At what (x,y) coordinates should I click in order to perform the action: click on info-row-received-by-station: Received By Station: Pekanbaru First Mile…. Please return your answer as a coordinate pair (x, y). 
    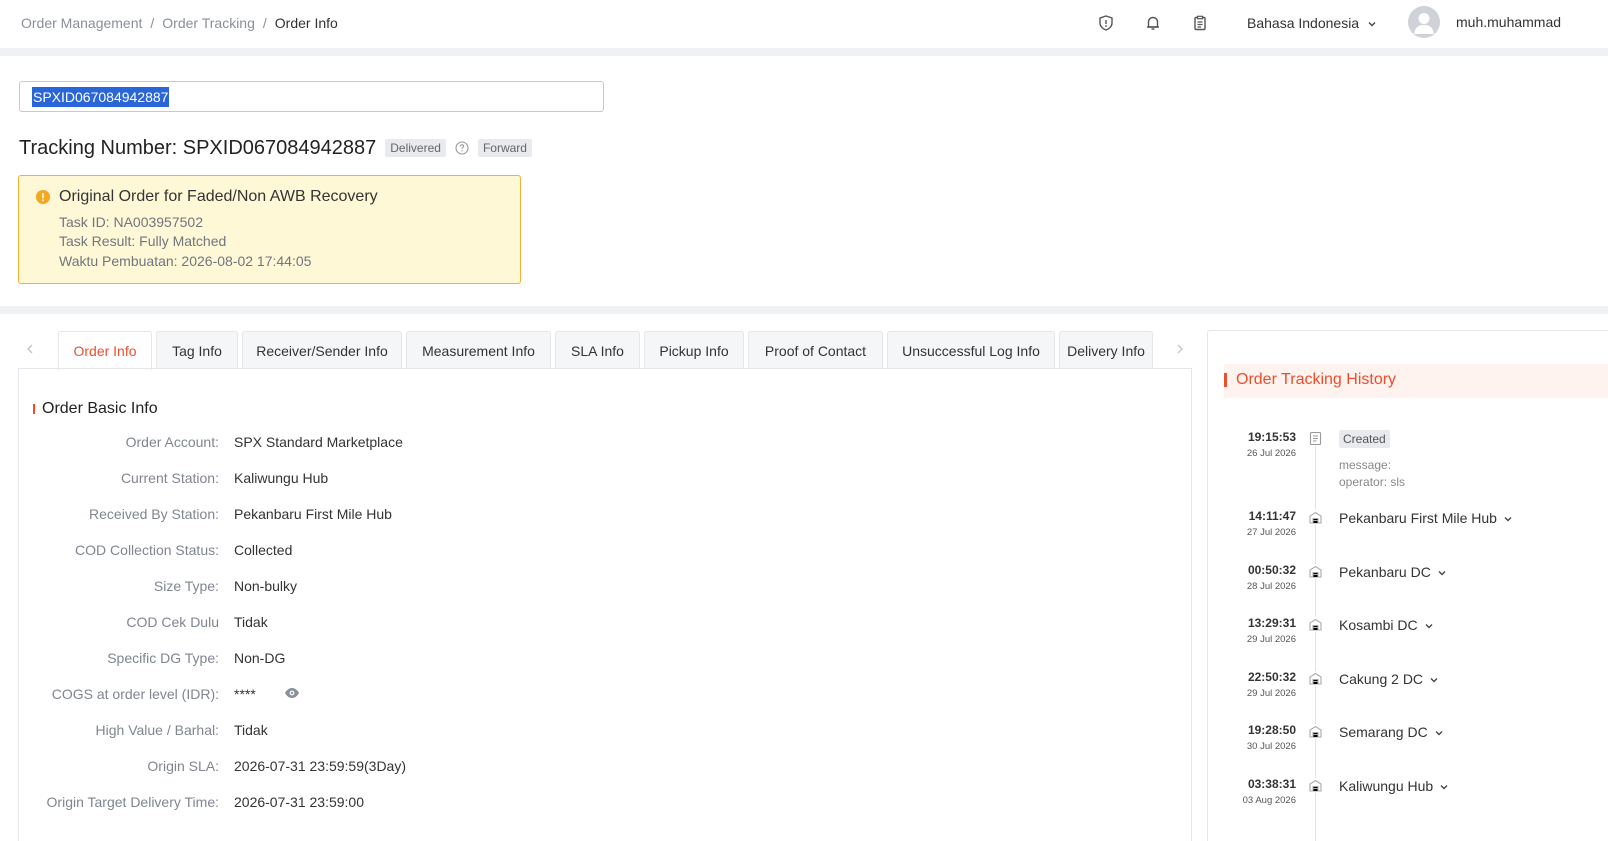
    Looking at the image, I should click on (469, 516).